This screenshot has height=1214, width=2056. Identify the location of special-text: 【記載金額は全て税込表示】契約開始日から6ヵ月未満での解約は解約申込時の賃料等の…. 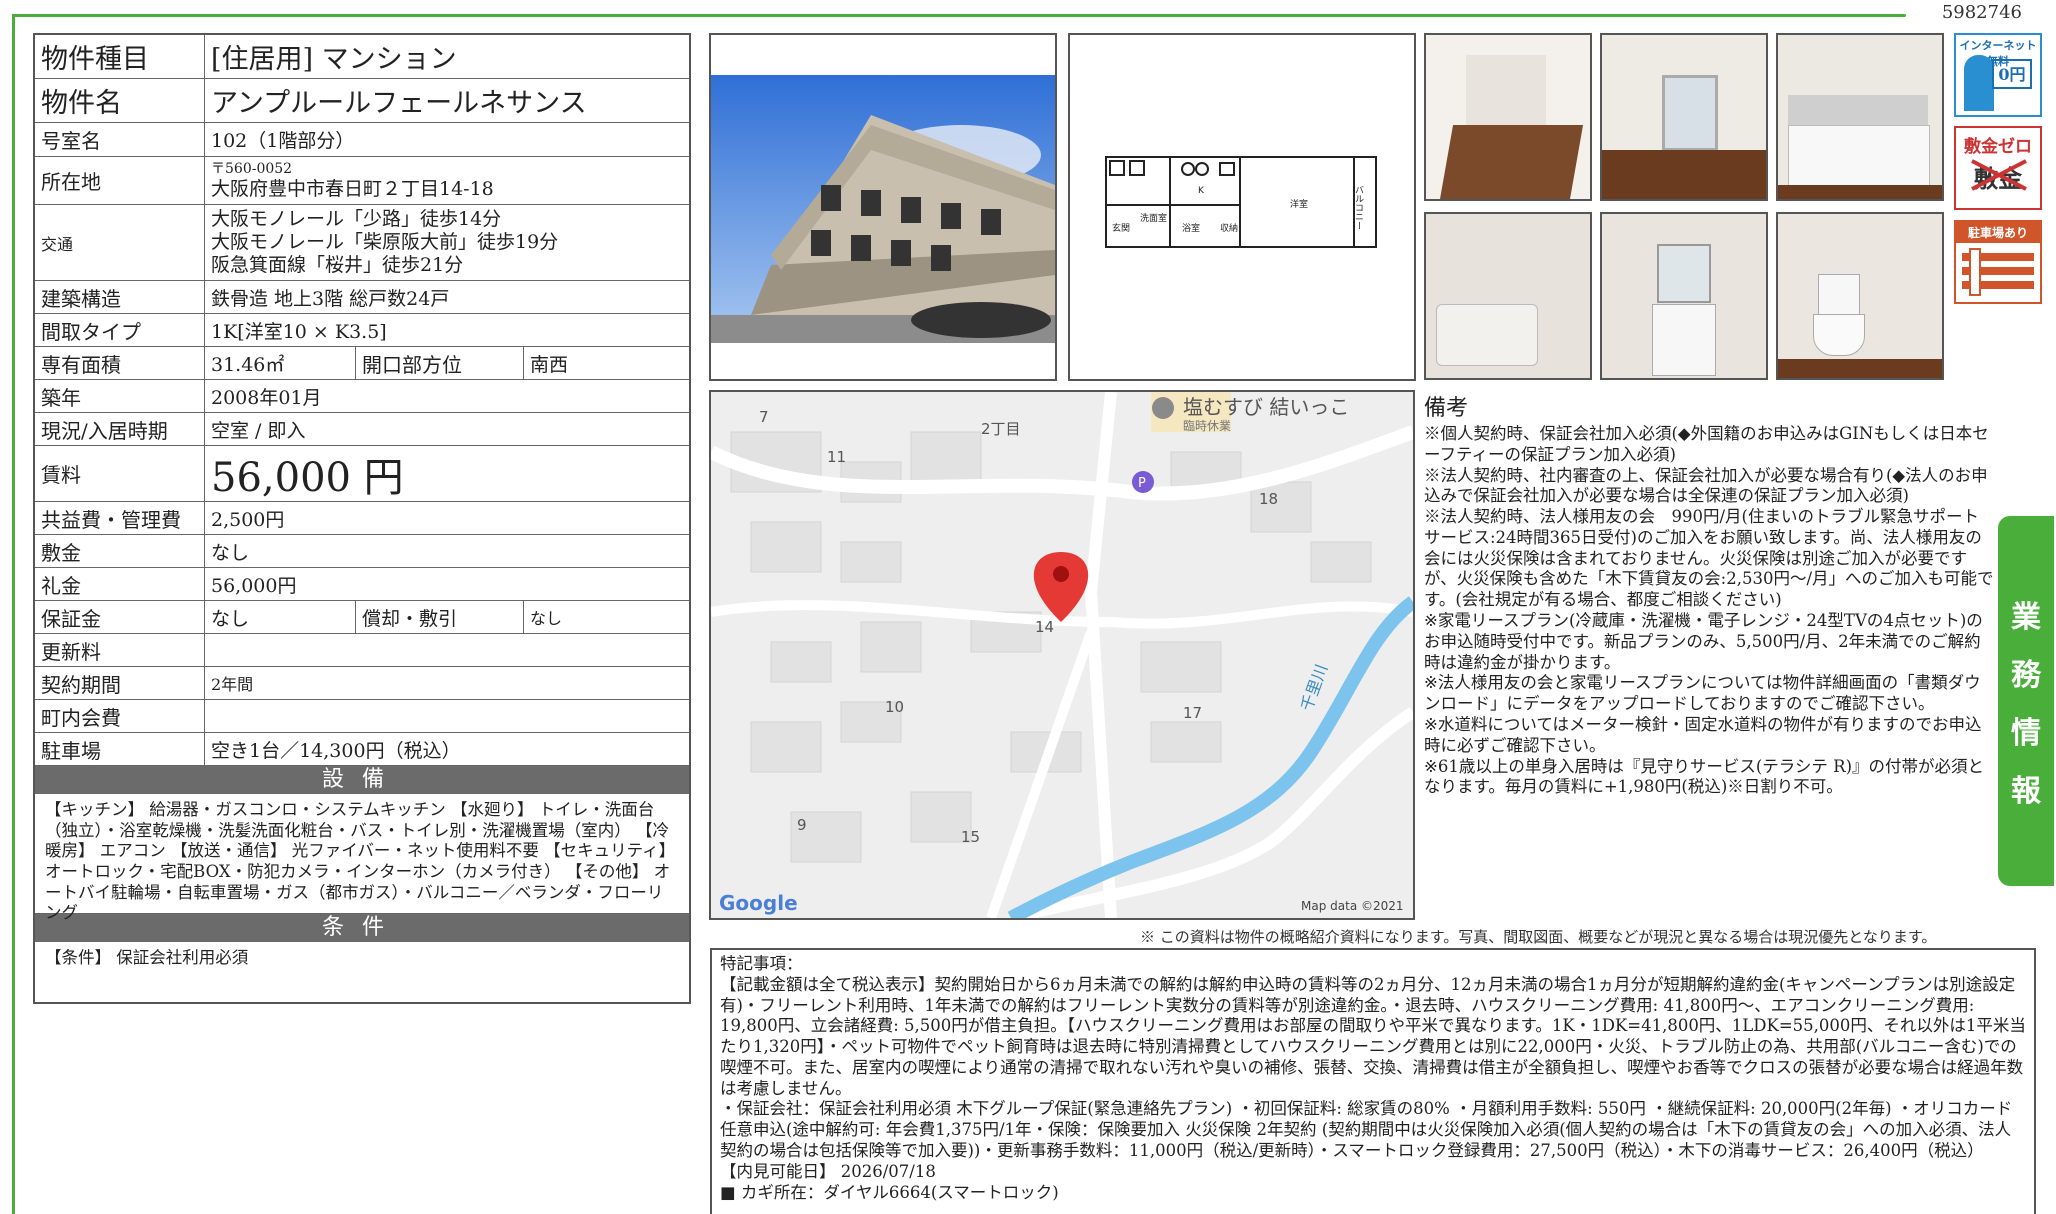
(1373, 1088).